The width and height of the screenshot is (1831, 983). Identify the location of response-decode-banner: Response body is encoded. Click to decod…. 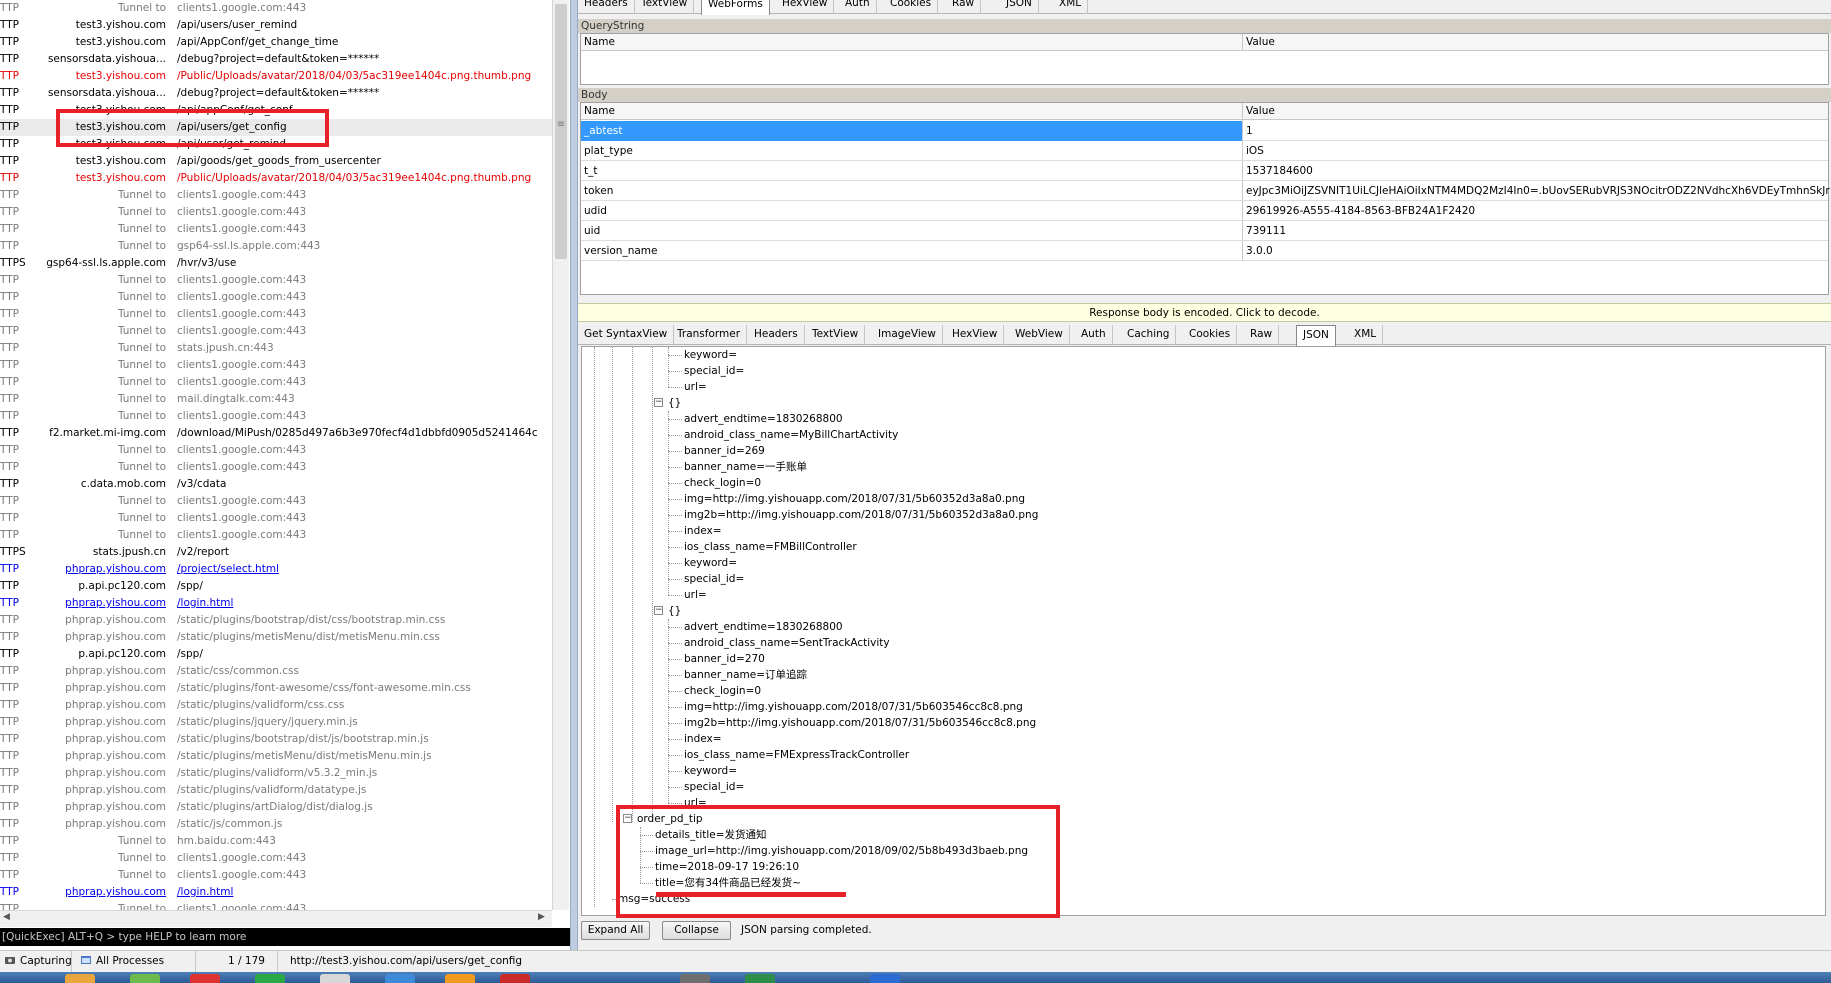
(1204, 312).